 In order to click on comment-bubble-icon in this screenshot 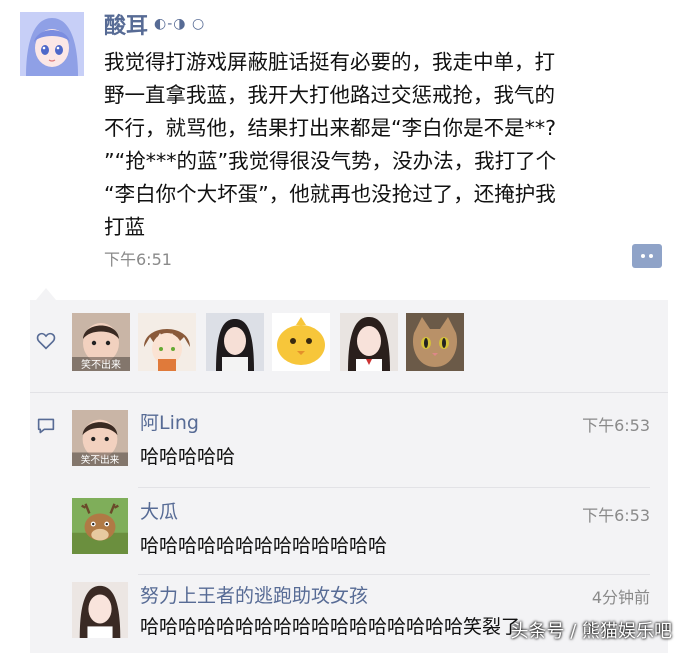, I will do `click(46, 426)`.